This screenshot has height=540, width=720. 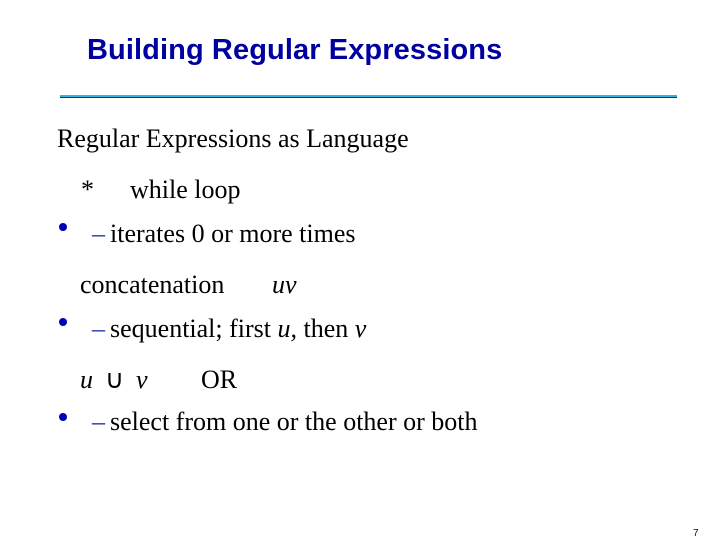 What do you see at coordinates (295, 50) in the screenshot?
I see `slide-title: Building Regular Expressions` at bounding box center [295, 50].